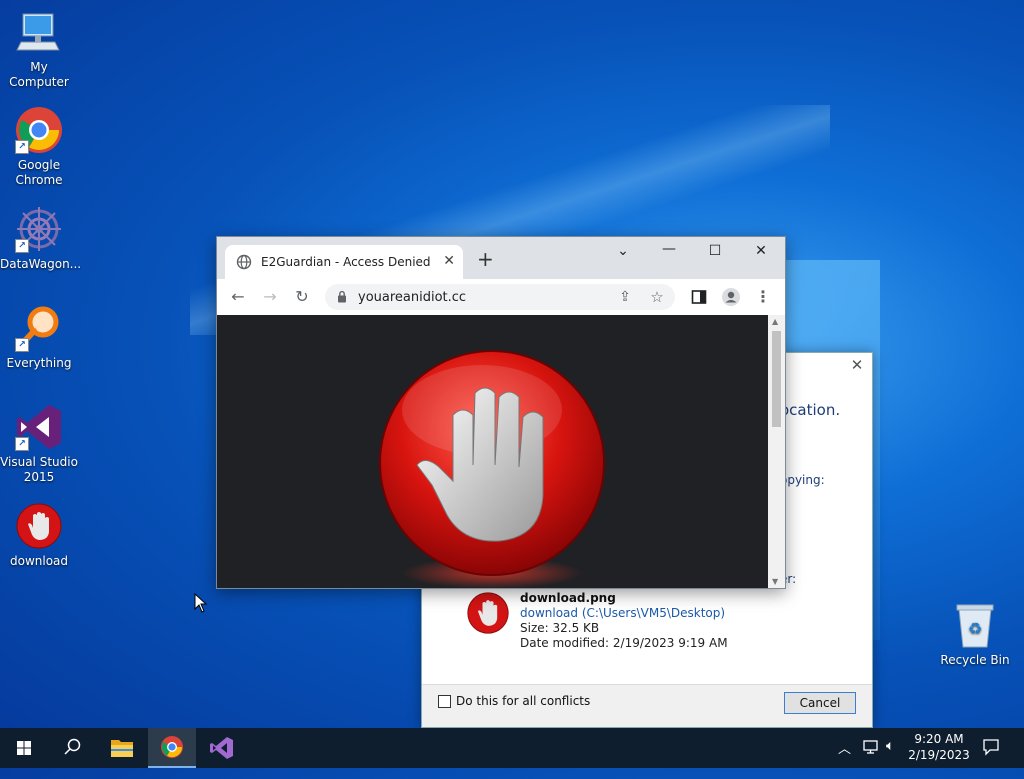  I want to click on file-path: download (C:\Users\VM5\Desktop), so click(623, 613).